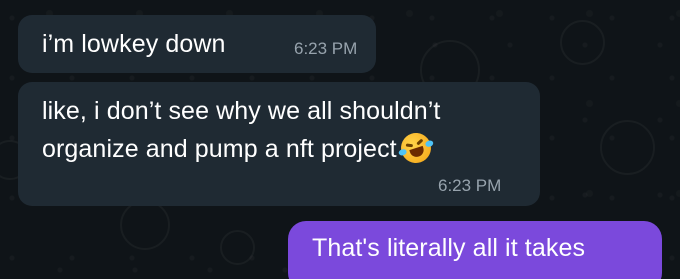 The height and width of the screenshot is (279, 680). What do you see at coordinates (134, 44) in the screenshot?
I see `message-text: i’m lowkey down` at bounding box center [134, 44].